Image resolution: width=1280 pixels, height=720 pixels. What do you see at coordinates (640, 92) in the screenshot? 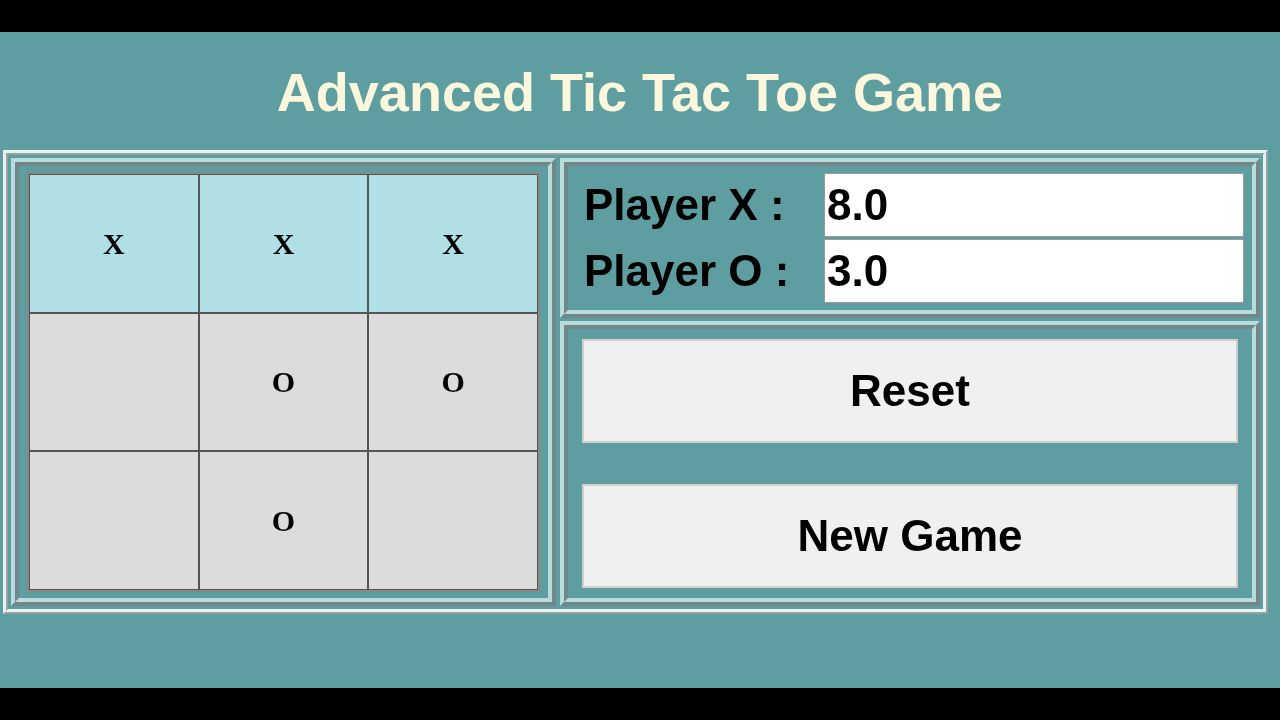
I see `game-title: Advanced Tic Tac Toe Game` at bounding box center [640, 92].